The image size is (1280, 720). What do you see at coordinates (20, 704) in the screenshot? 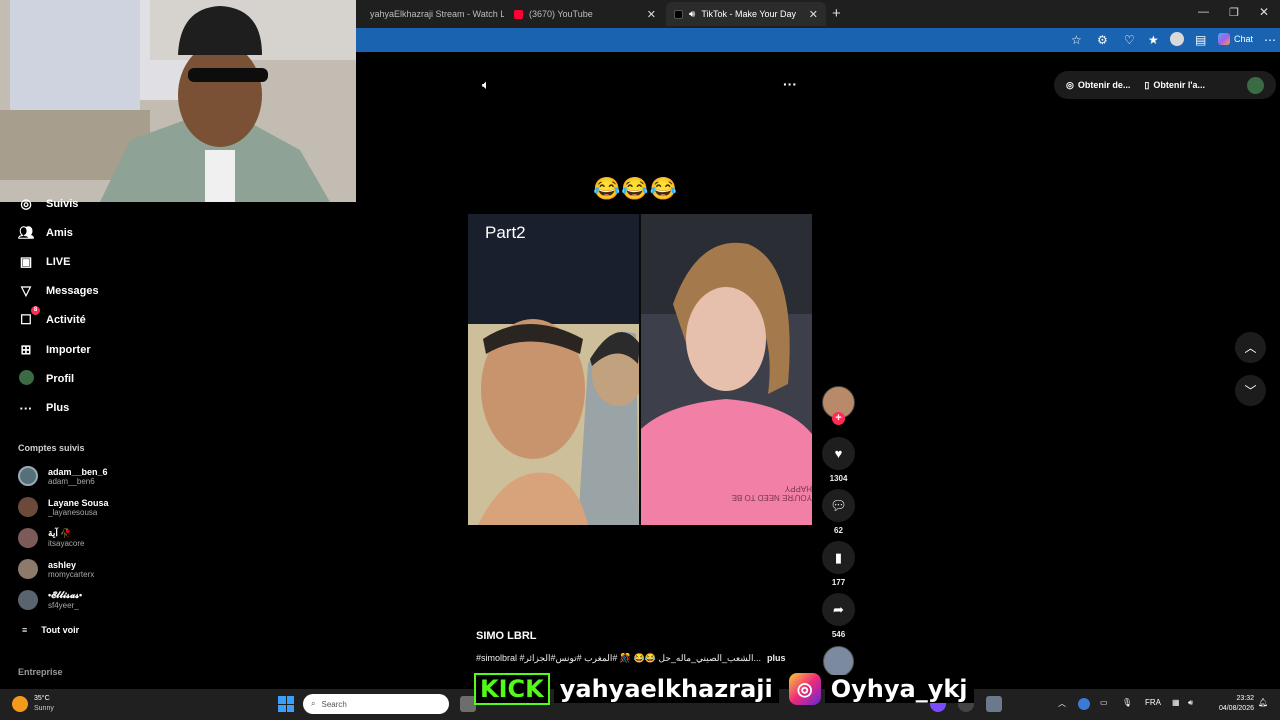
I see `sun-icon` at bounding box center [20, 704].